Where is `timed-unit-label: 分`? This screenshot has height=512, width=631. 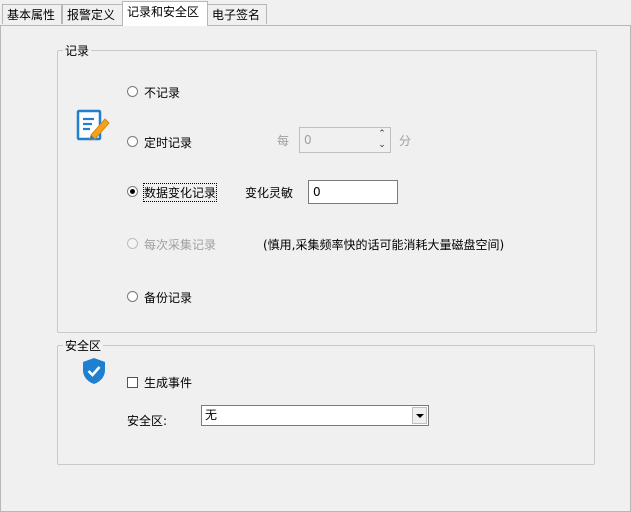
timed-unit-label: 分 is located at coordinates (405, 141).